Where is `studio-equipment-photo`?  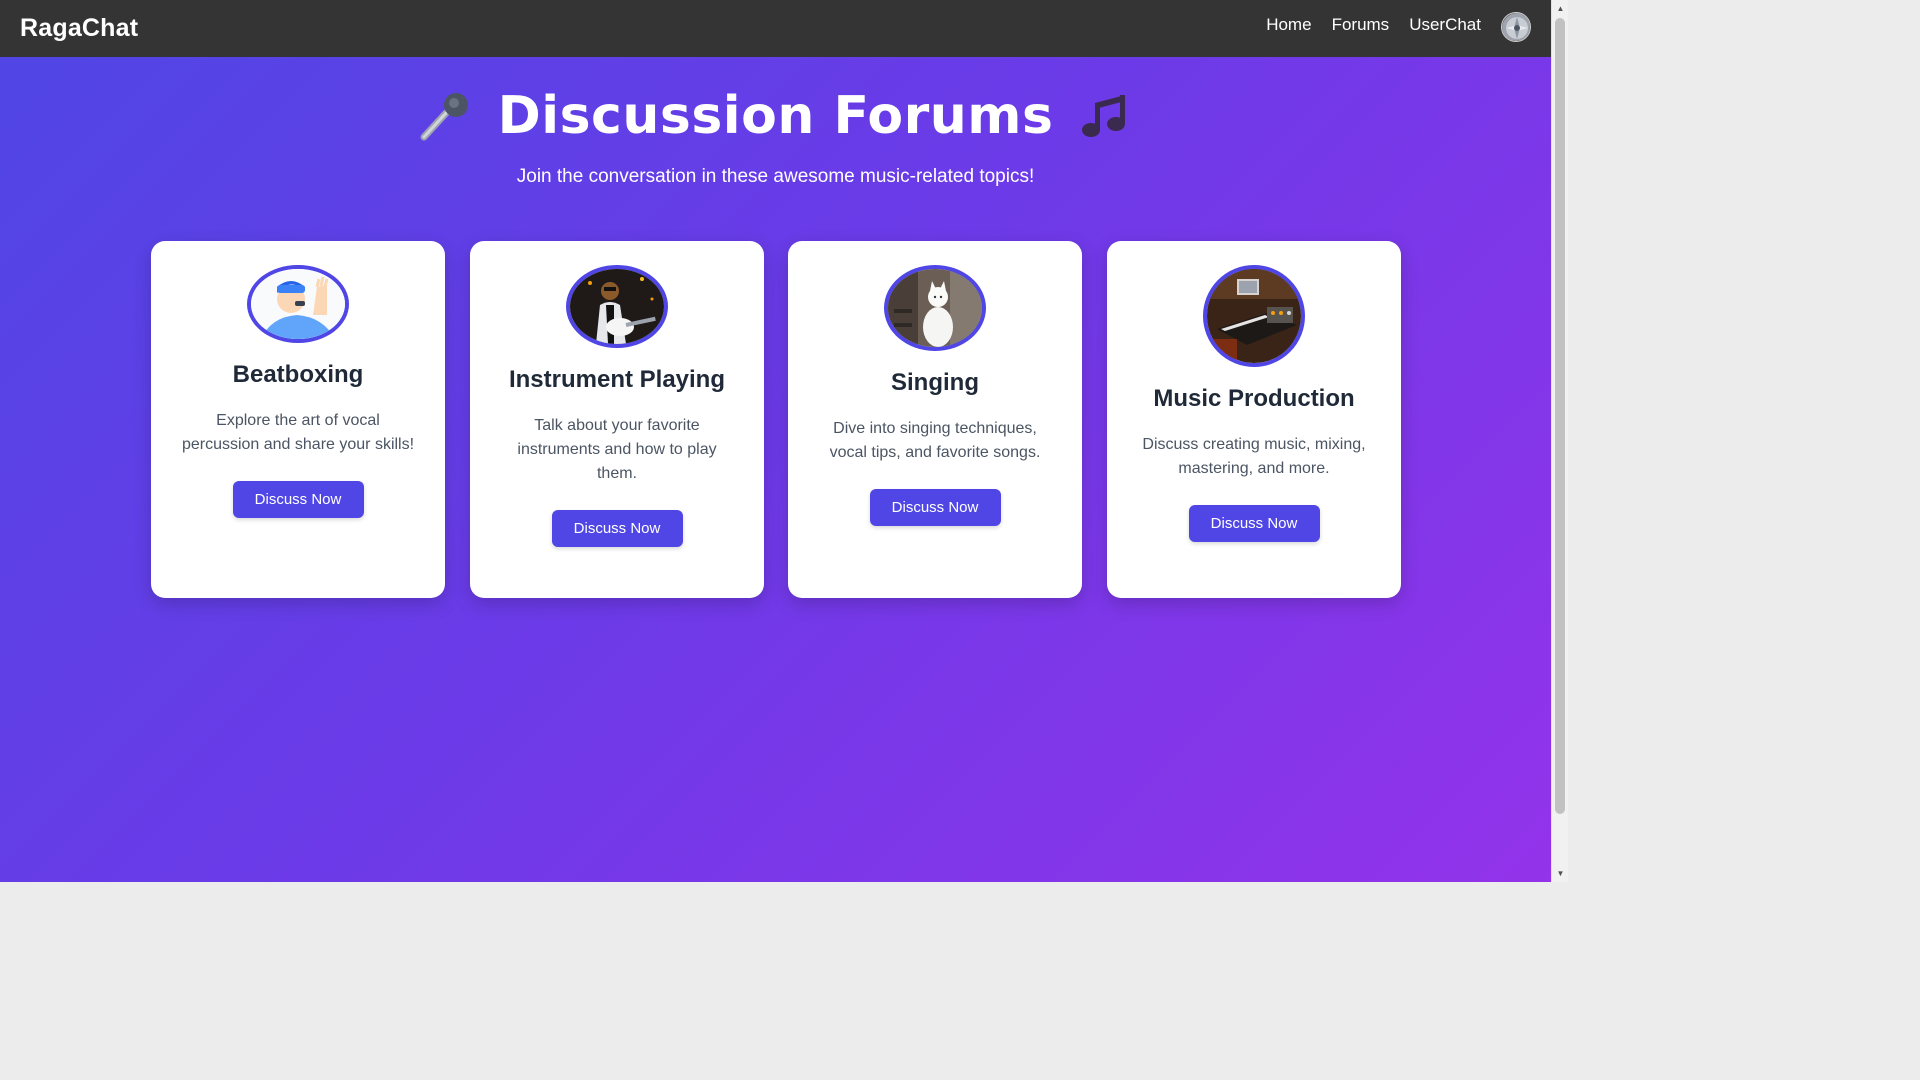
studio-equipment-photo is located at coordinates (1254, 316).